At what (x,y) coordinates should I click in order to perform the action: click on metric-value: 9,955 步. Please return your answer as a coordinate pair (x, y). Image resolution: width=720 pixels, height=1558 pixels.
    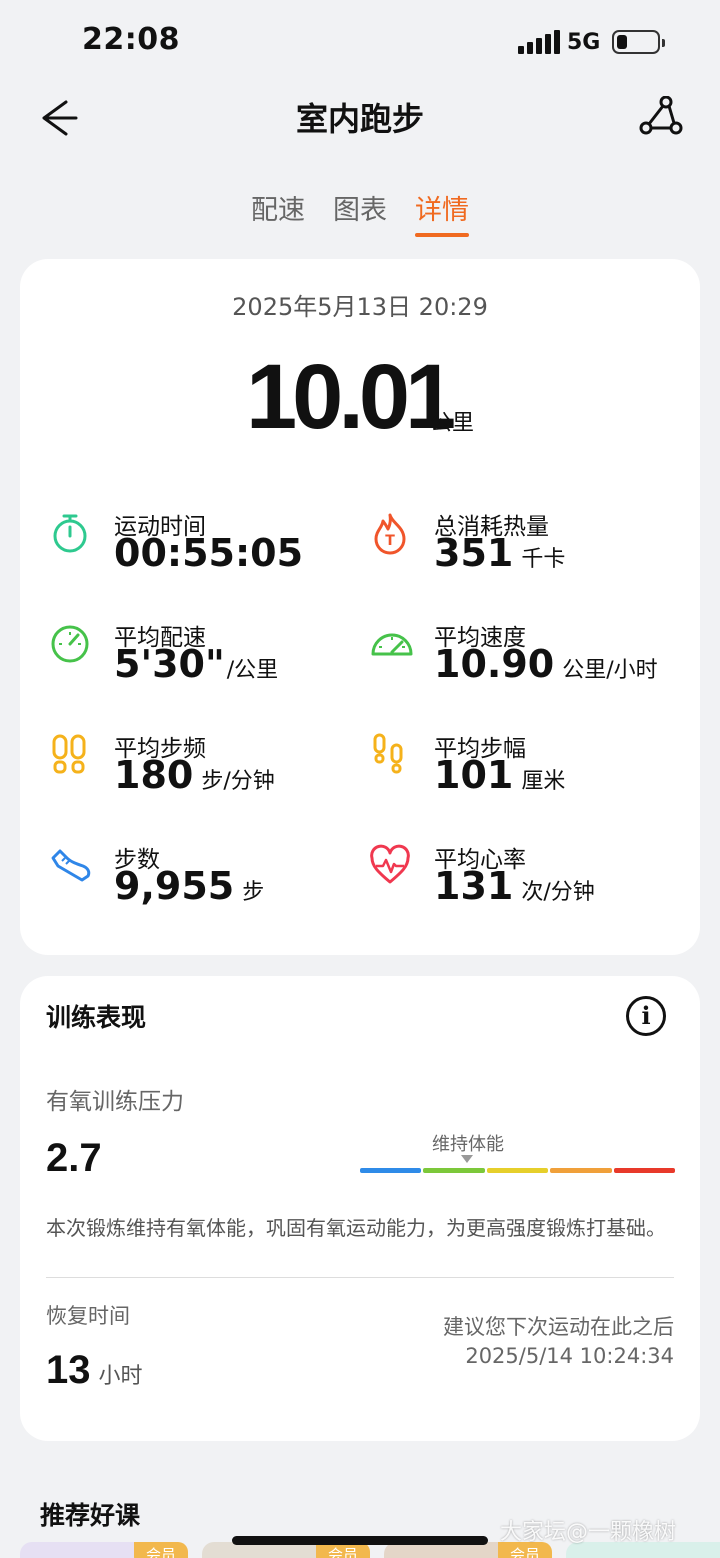
    Looking at the image, I should click on (189, 886).